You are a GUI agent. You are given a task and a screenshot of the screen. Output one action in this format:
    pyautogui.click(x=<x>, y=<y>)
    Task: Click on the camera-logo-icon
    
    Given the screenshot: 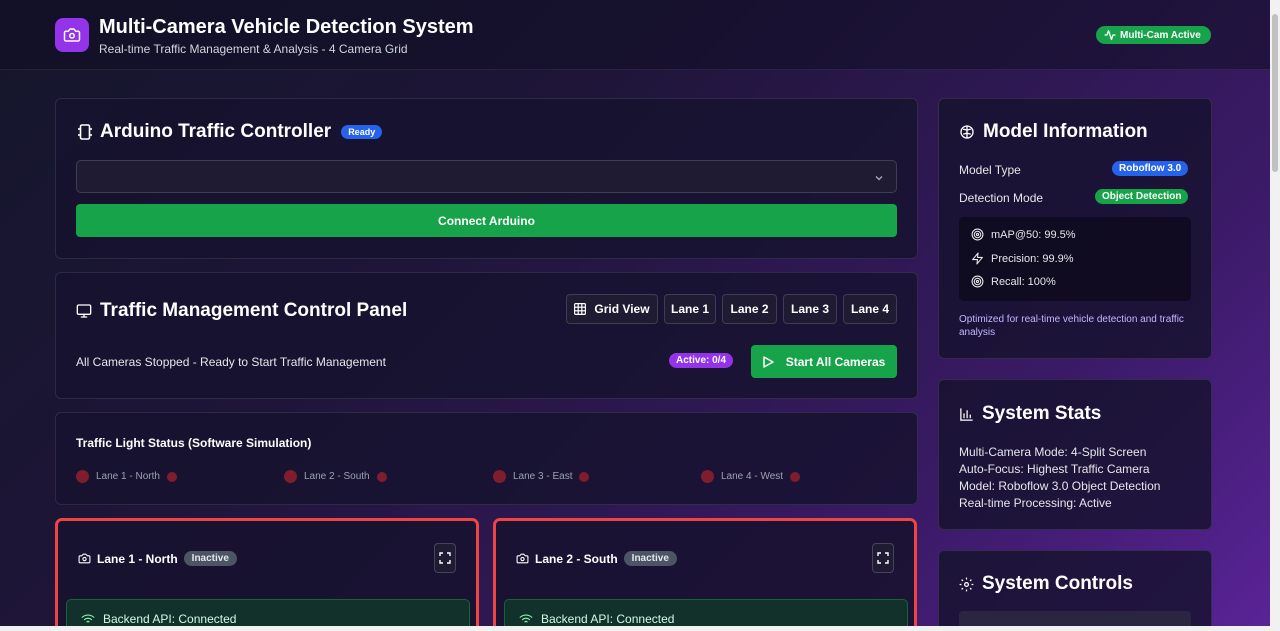 What is the action you would take?
    pyautogui.click(x=72, y=35)
    